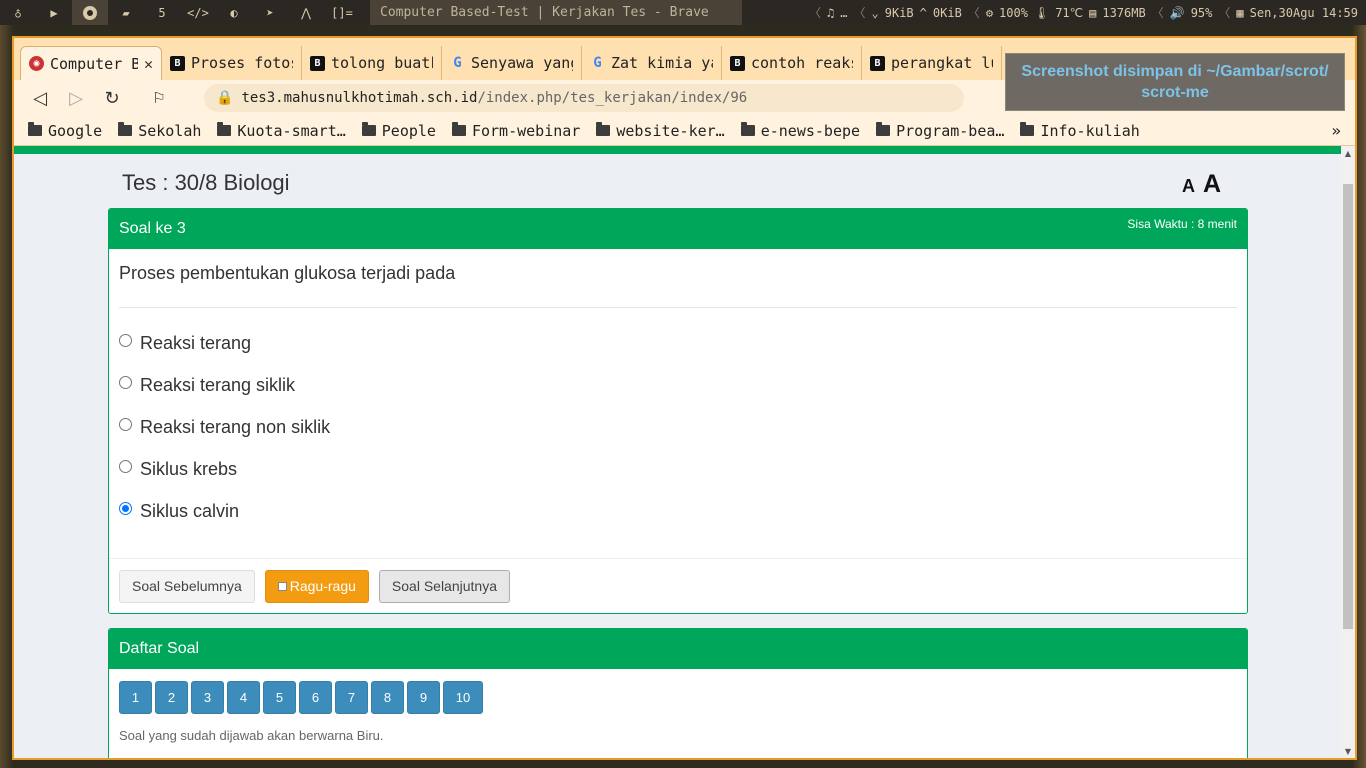  What do you see at coordinates (90, 12) in the screenshot?
I see `workspace-3-icon` at bounding box center [90, 12].